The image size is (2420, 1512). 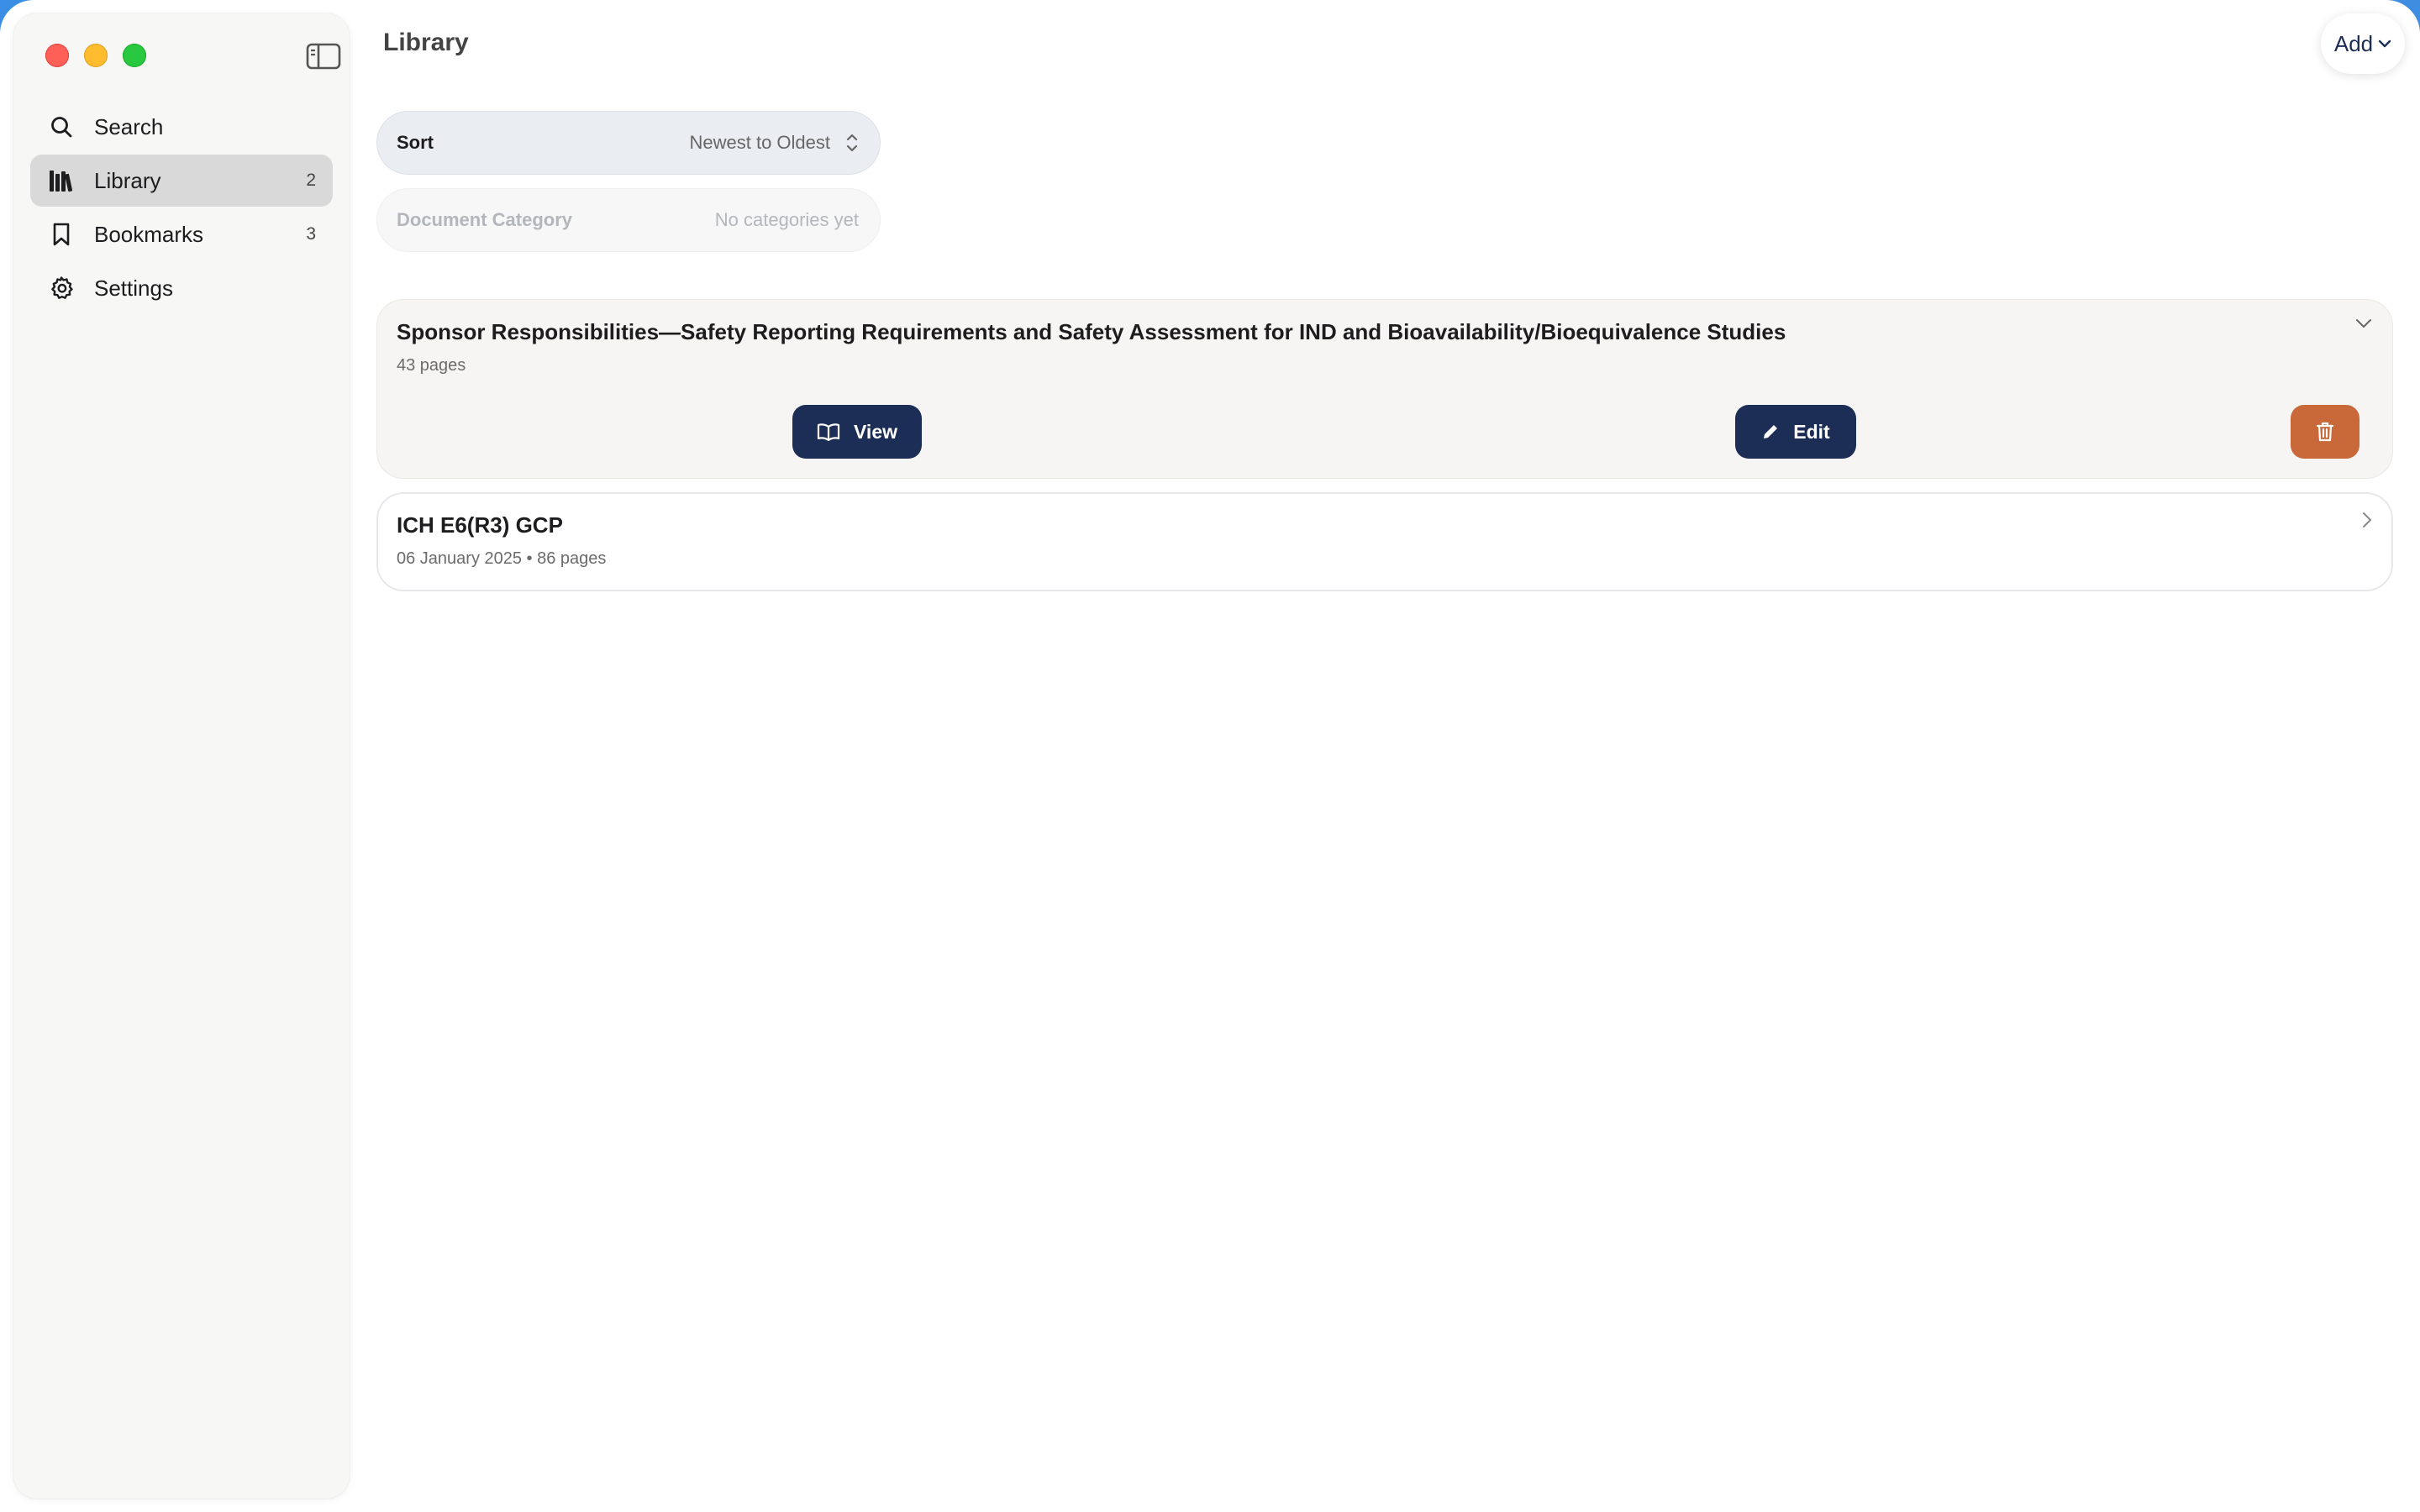 What do you see at coordinates (134, 55) in the screenshot?
I see `maximize-window-button` at bounding box center [134, 55].